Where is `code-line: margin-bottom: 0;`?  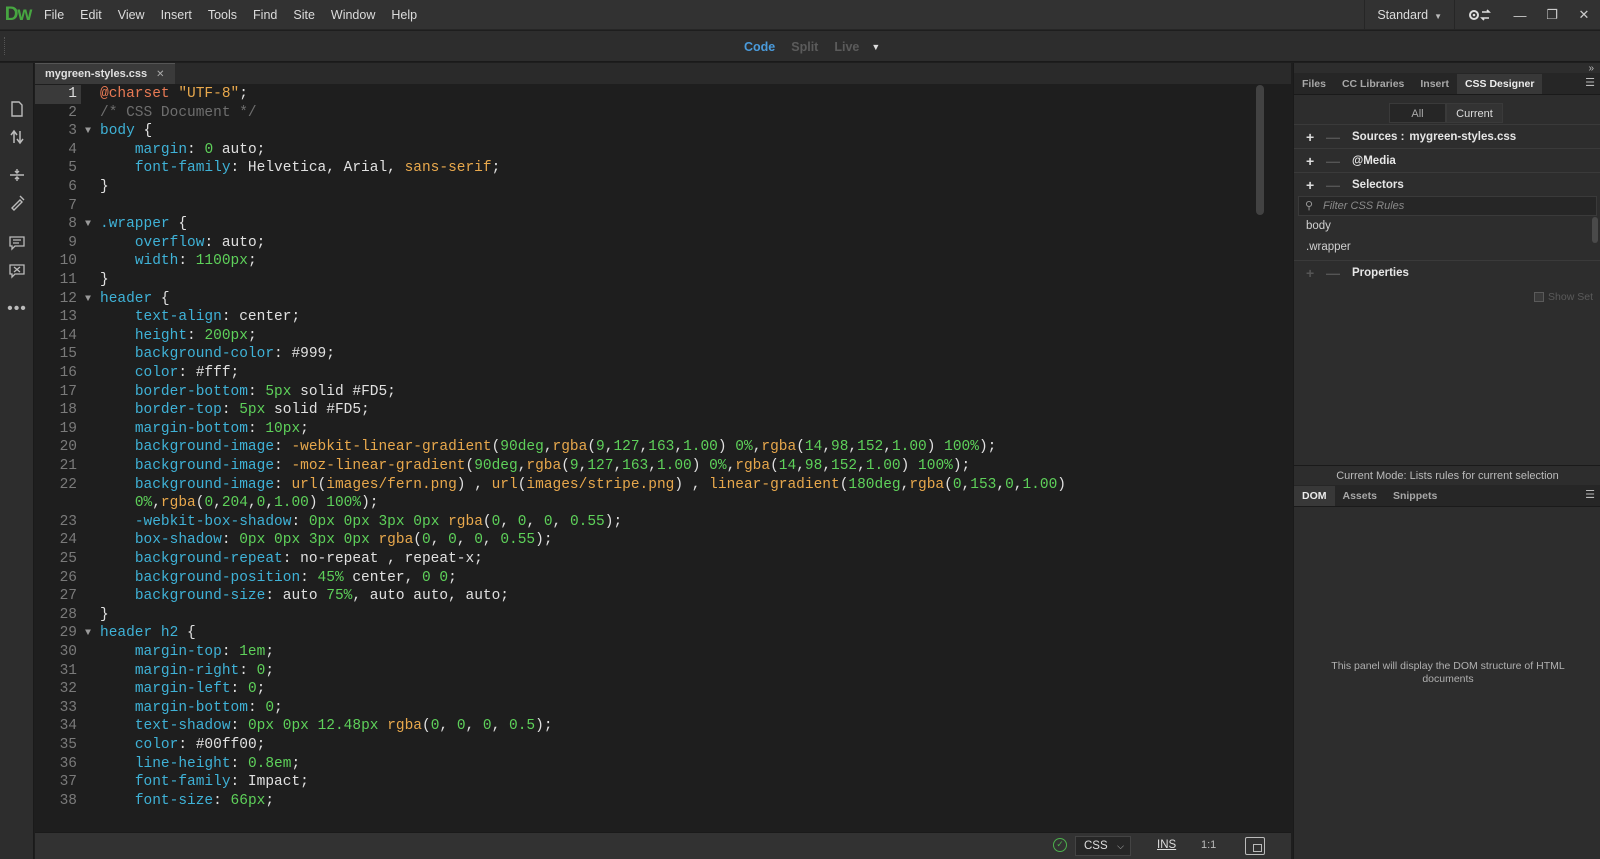 code-line: margin-bottom: 0; is located at coordinates (191, 708).